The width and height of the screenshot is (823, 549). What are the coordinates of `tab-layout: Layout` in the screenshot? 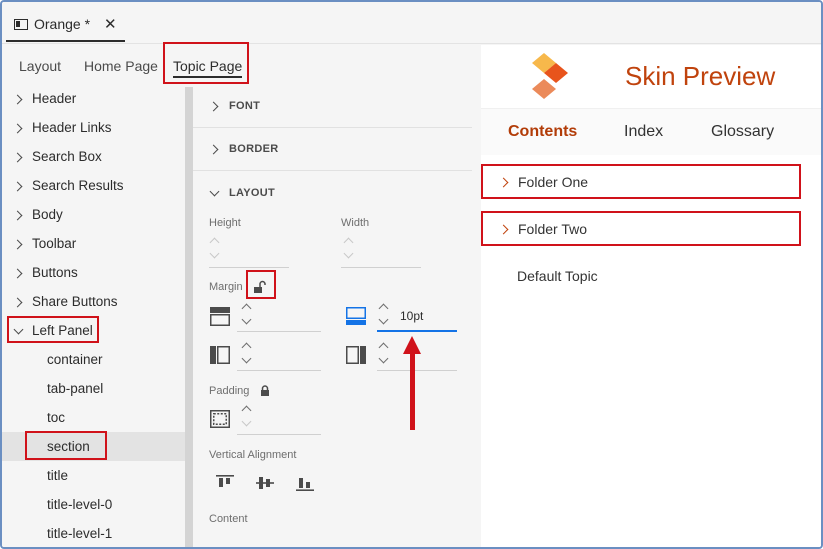 It's located at (40, 66).